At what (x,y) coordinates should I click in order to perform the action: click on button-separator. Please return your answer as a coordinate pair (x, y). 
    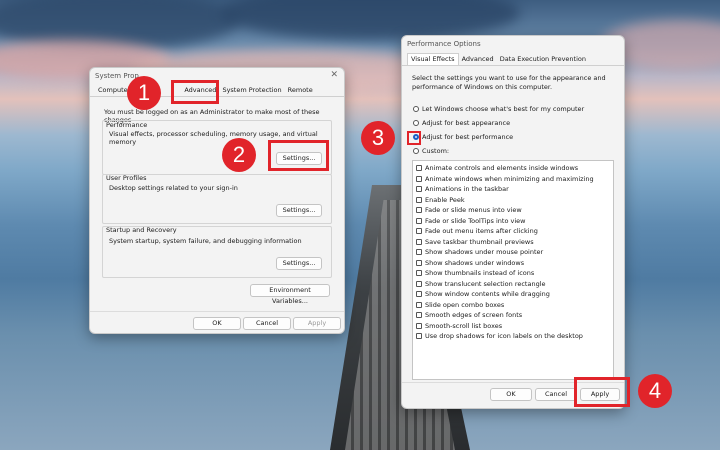
    Looking at the image, I should click on (217, 311).